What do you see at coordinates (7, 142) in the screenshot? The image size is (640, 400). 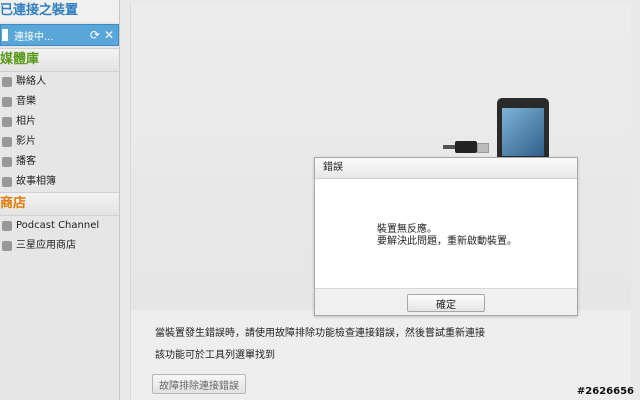 I see `videos-icon` at bounding box center [7, 142].